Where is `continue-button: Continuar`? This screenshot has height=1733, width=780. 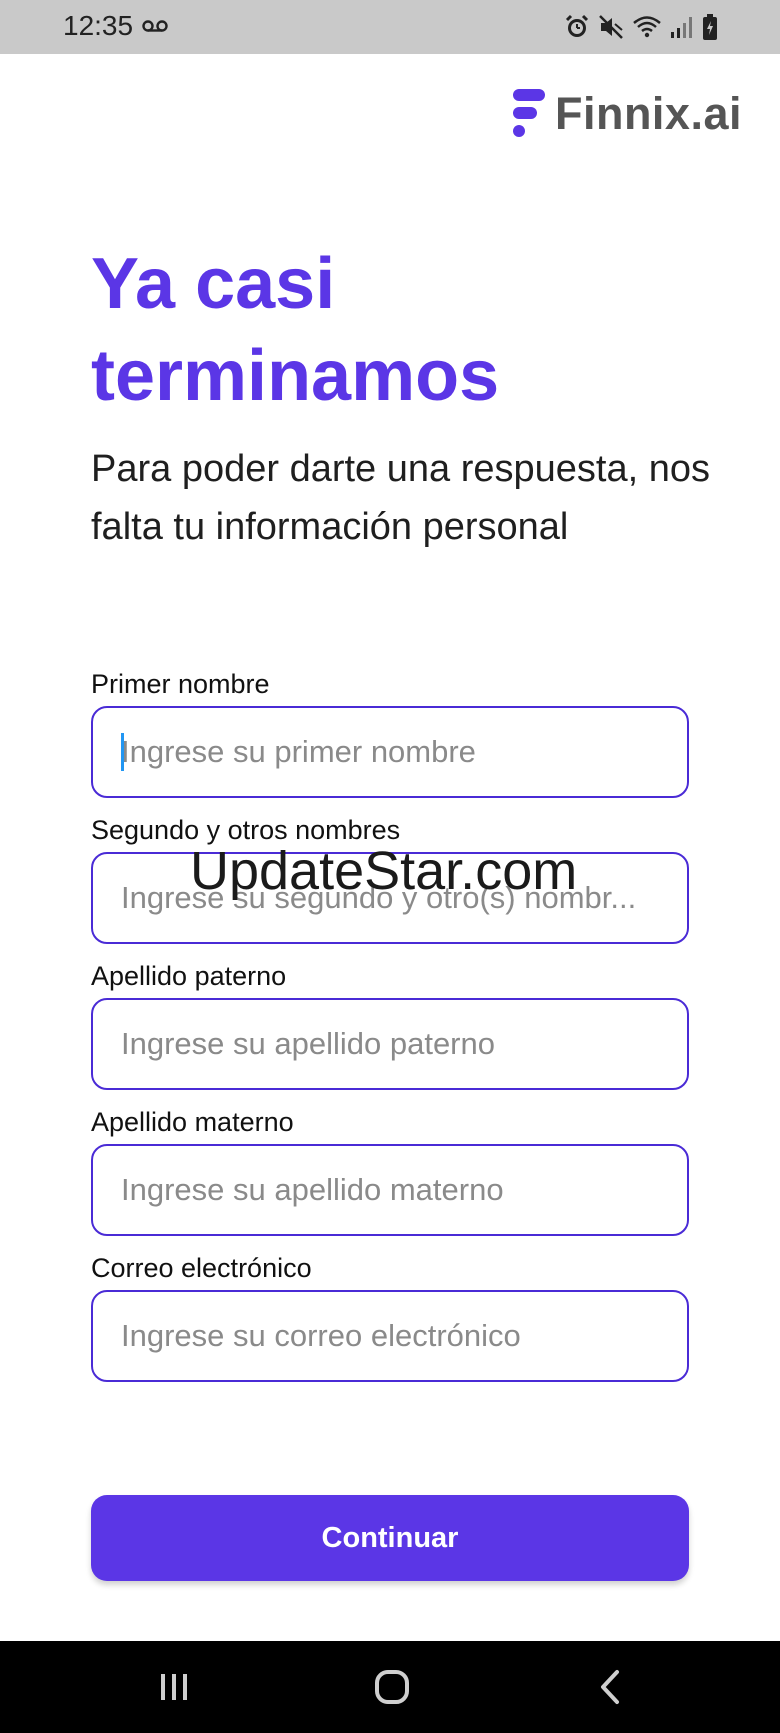 continue-button: Continuar is located at coordinates (390, 1538).